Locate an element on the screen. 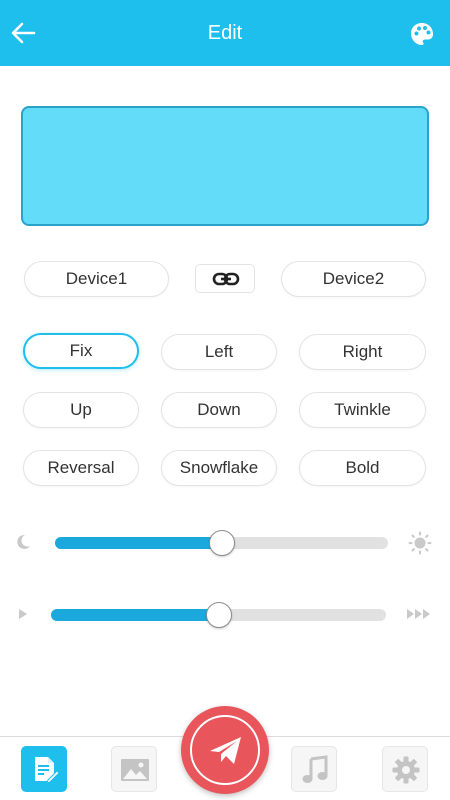 The height and width of the screenshot is (800, 450). nav-edit-button is located at coordinates (44, 769).